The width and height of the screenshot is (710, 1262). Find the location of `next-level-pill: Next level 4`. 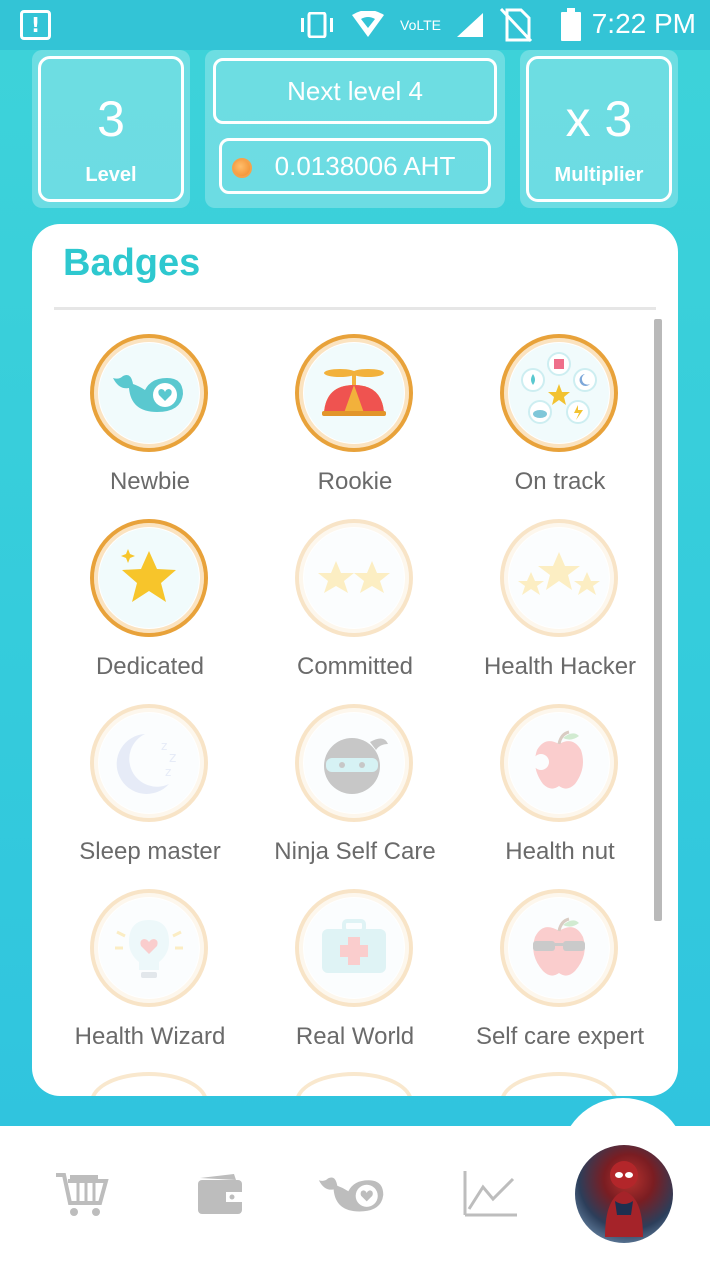

next-level-pill: Next level 4 is located at coordinates (355, 91).